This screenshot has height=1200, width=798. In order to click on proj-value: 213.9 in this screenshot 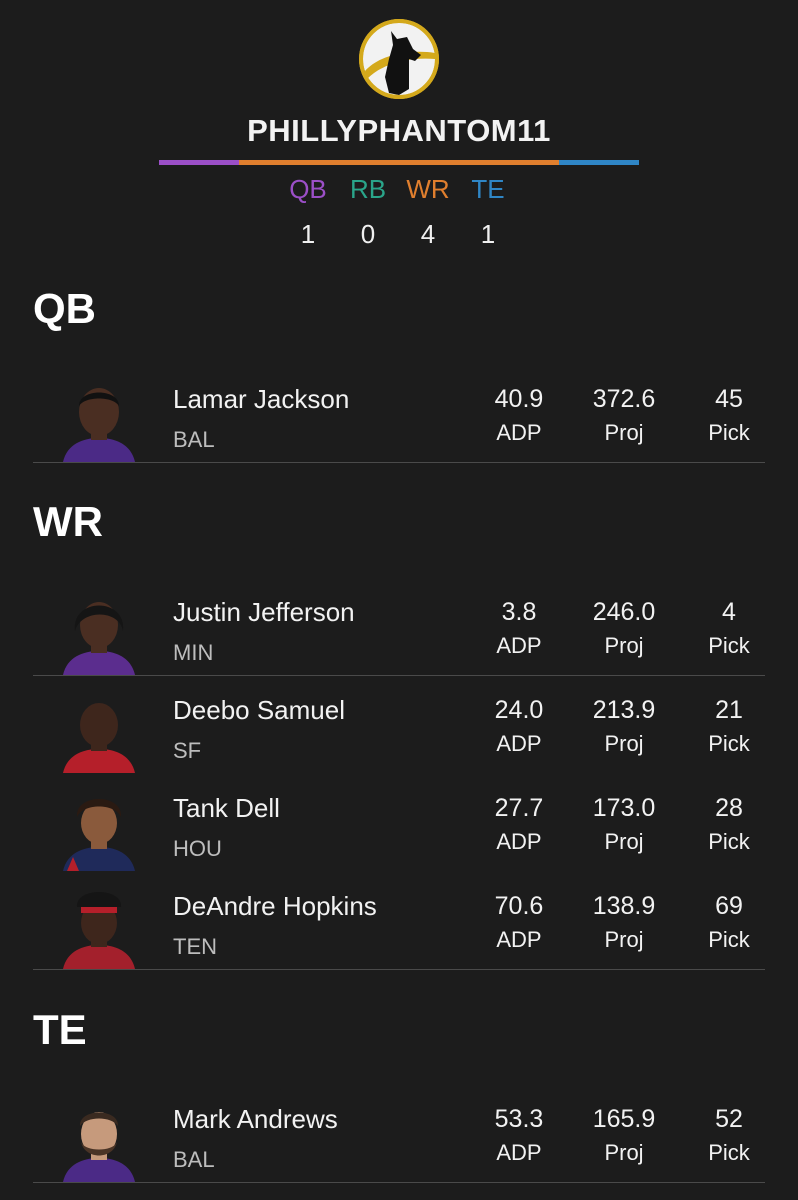, I will do `click(624, 710)`.